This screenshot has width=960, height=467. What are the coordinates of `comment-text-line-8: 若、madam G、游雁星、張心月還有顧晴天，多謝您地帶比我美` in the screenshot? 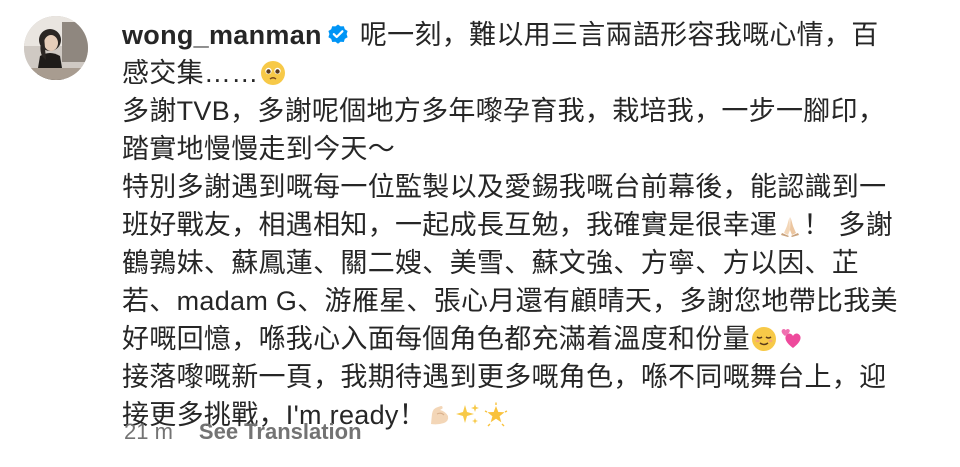 It's located at (510, 301).